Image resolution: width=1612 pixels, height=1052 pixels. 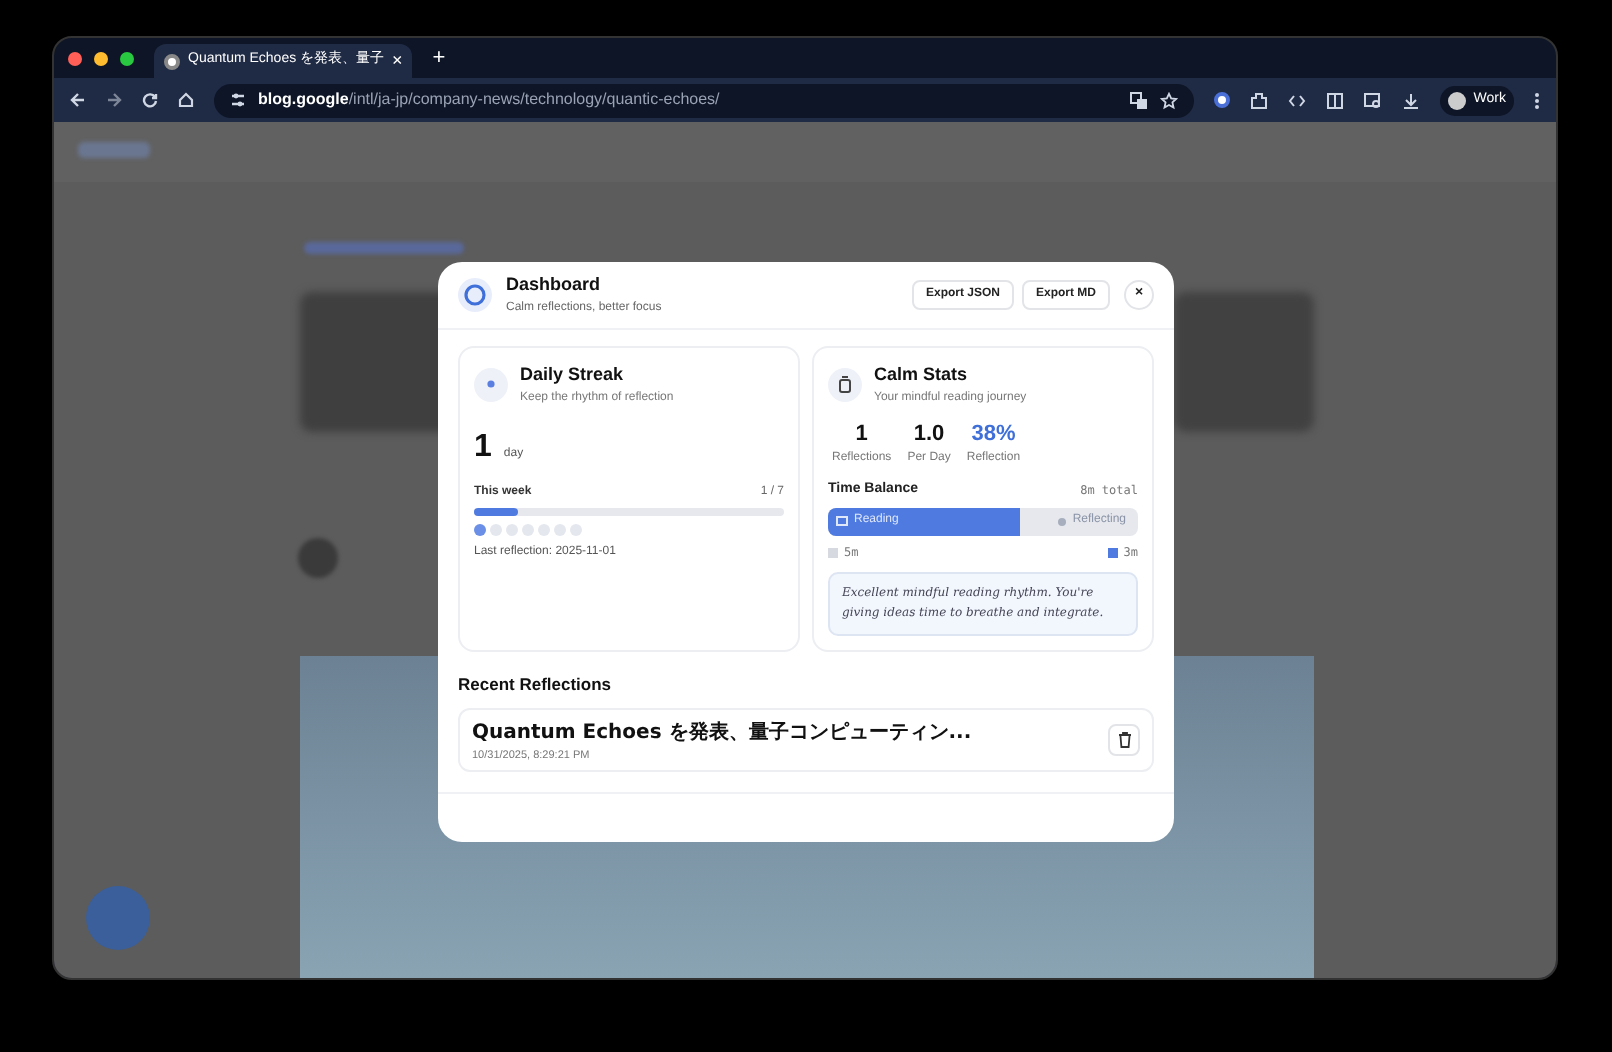 I want to click on menu-icon, so click(x=1537, y=100).